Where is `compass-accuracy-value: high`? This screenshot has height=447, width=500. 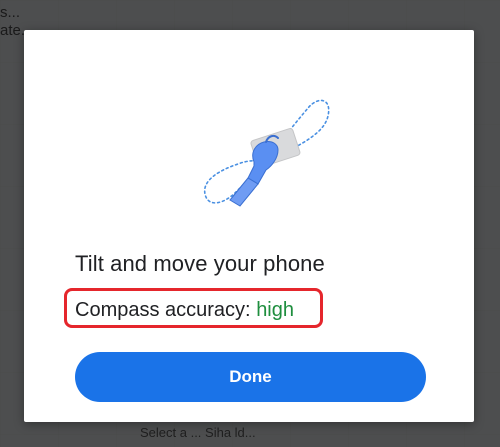
compass-accuracy-value: high is located at coordinates (275, 310).